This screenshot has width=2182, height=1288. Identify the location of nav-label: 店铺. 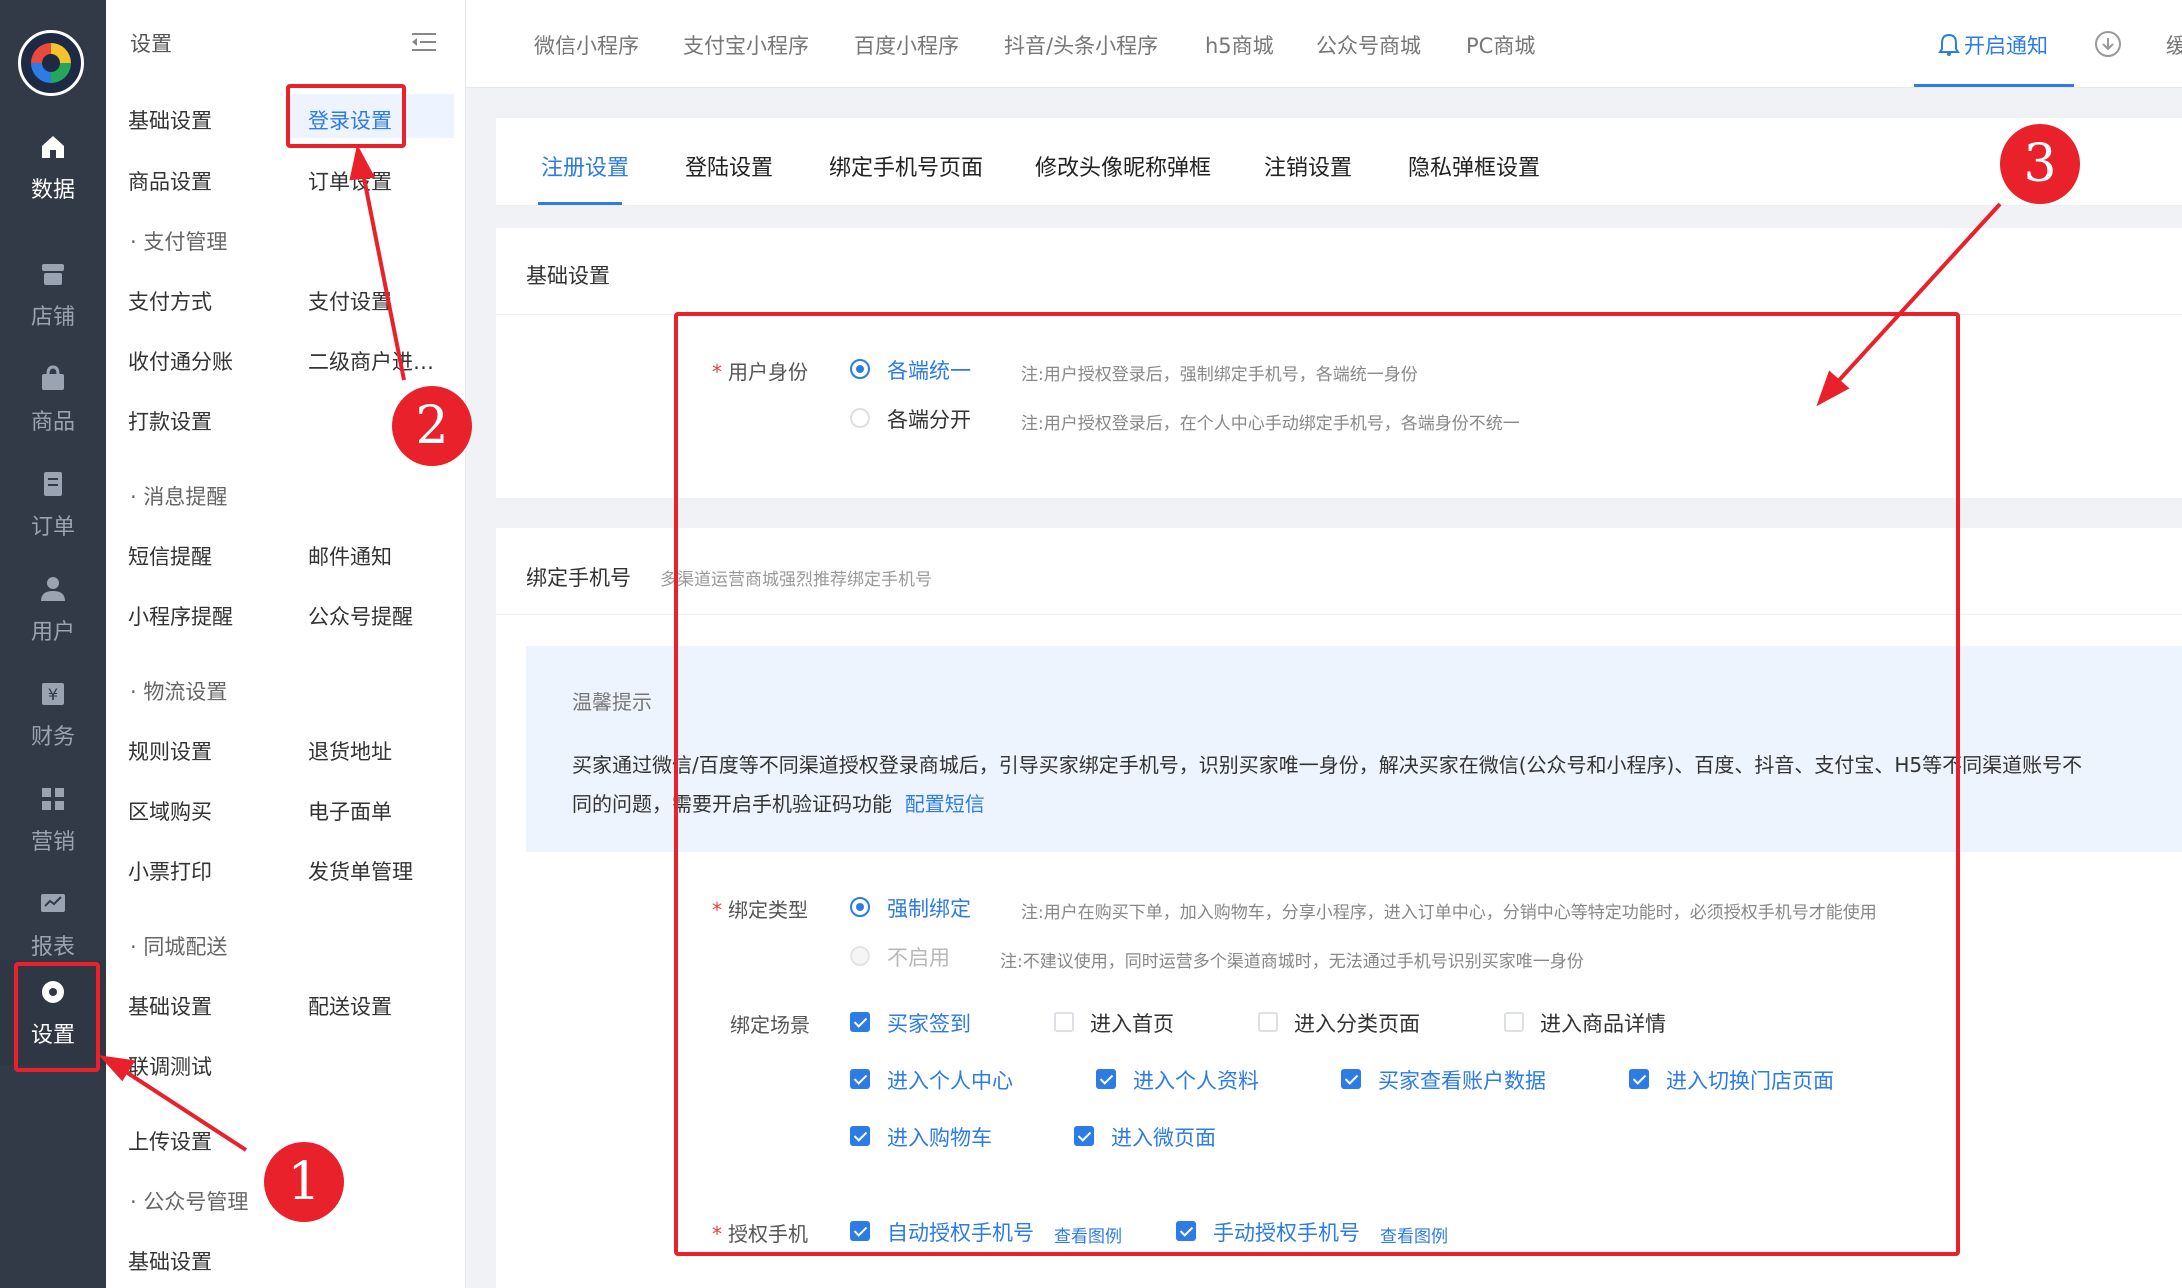
(52, 317).